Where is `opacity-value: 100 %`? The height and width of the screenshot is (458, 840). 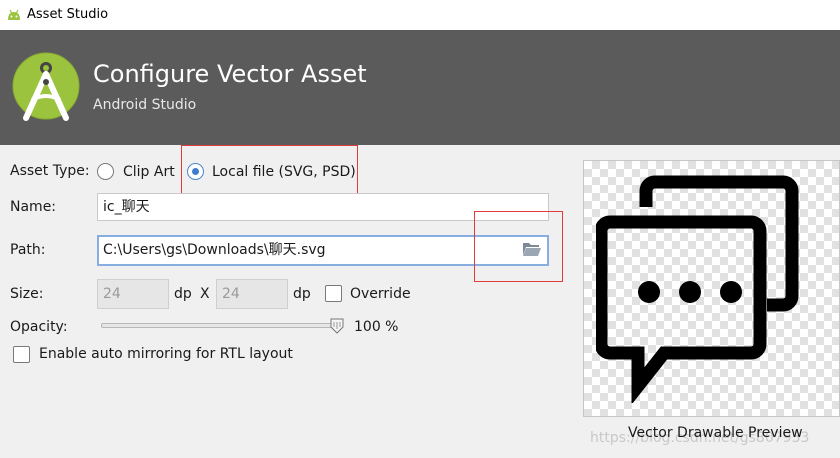 opacity-value: 100 % is located at coordinates (376, 327).